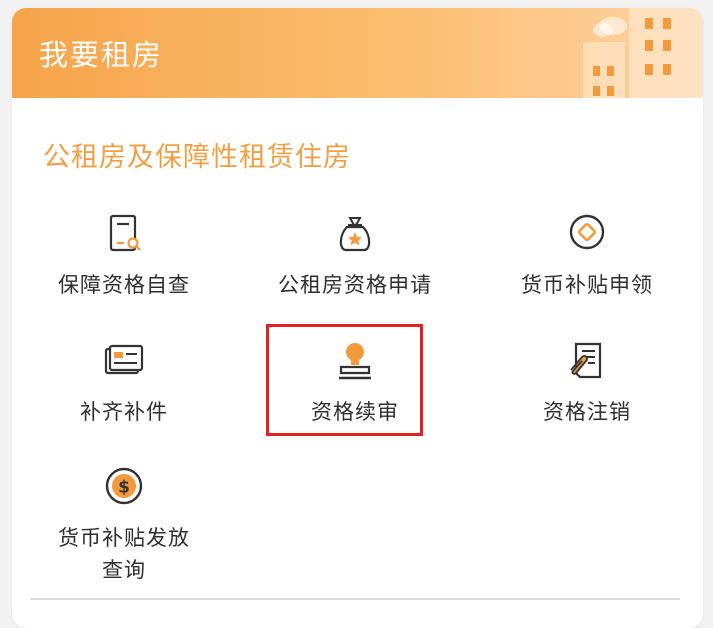  Describe the element at coordinates (124, 359) in the screenshot. I see `id-card-icon` at that location.